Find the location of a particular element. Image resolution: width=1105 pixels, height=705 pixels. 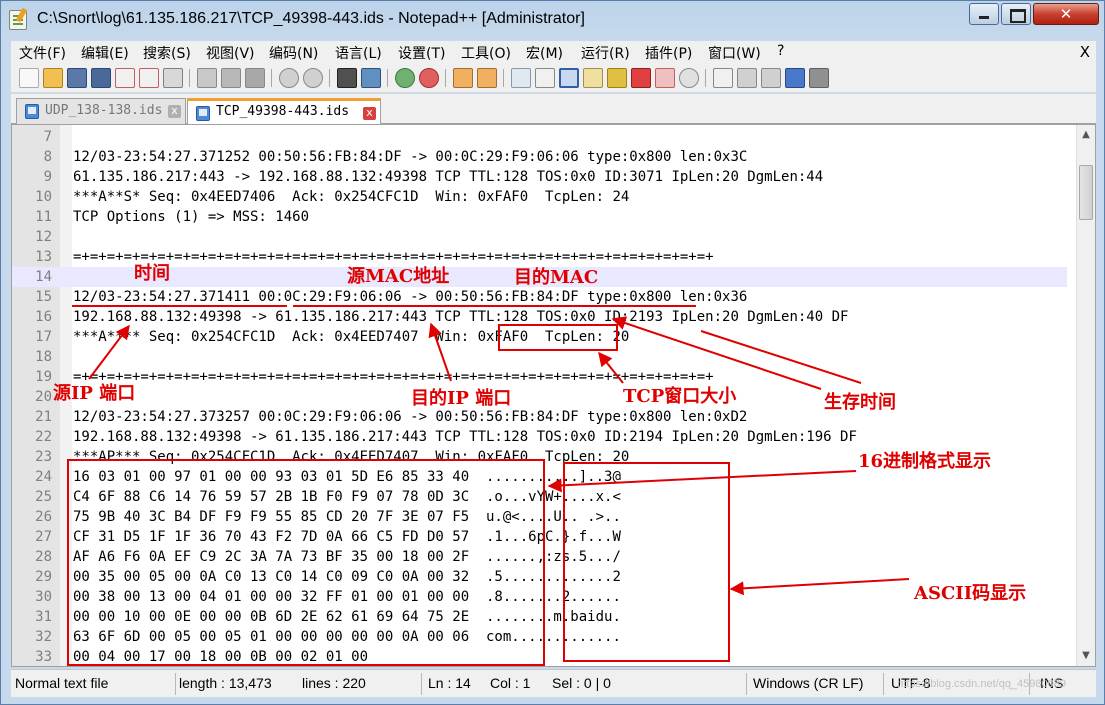

zoom-in-icon is located at coordinates (405, 78).